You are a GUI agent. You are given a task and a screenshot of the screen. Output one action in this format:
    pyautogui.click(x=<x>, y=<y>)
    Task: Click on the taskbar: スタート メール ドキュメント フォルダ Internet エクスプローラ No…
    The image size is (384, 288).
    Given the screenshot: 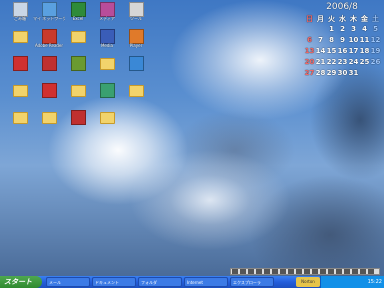 What is the action you would take?
    pyautogui.click(x=192, y=282)
    